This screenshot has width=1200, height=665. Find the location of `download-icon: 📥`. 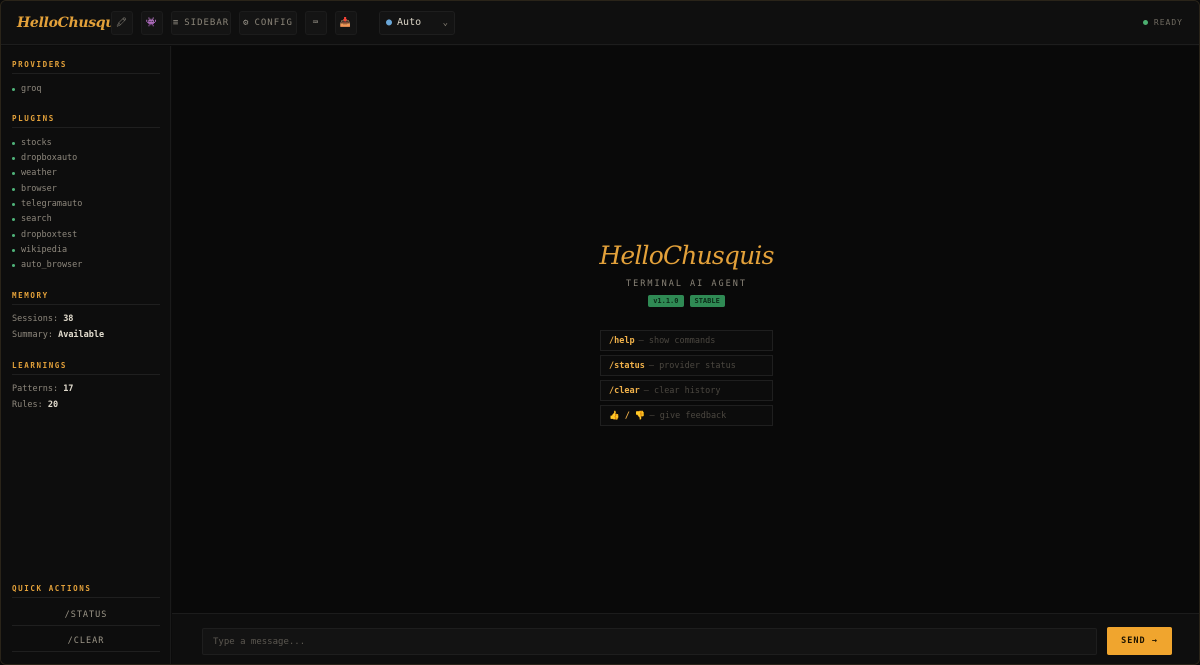

download-icon: 📥 is located at coordinates (346, 22).